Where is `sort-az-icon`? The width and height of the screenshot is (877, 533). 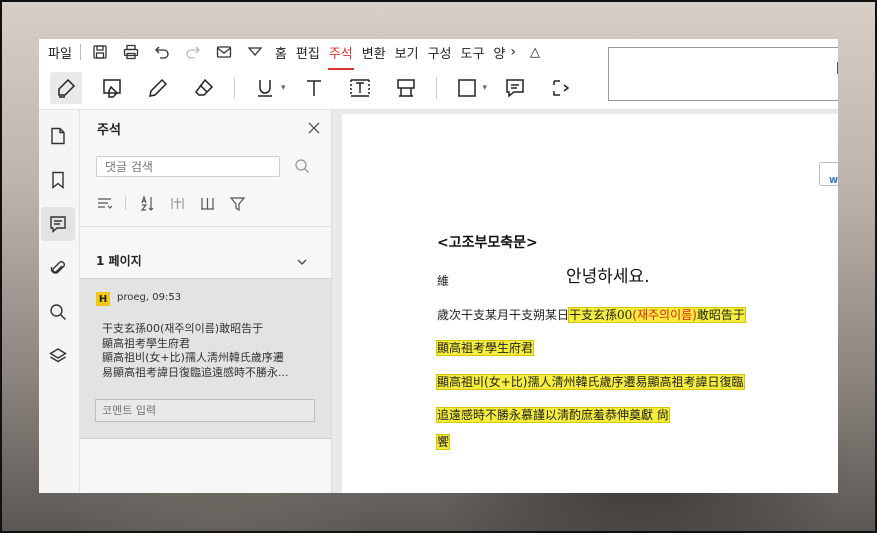 sort-az-icon is located at coordinates (147, 203).